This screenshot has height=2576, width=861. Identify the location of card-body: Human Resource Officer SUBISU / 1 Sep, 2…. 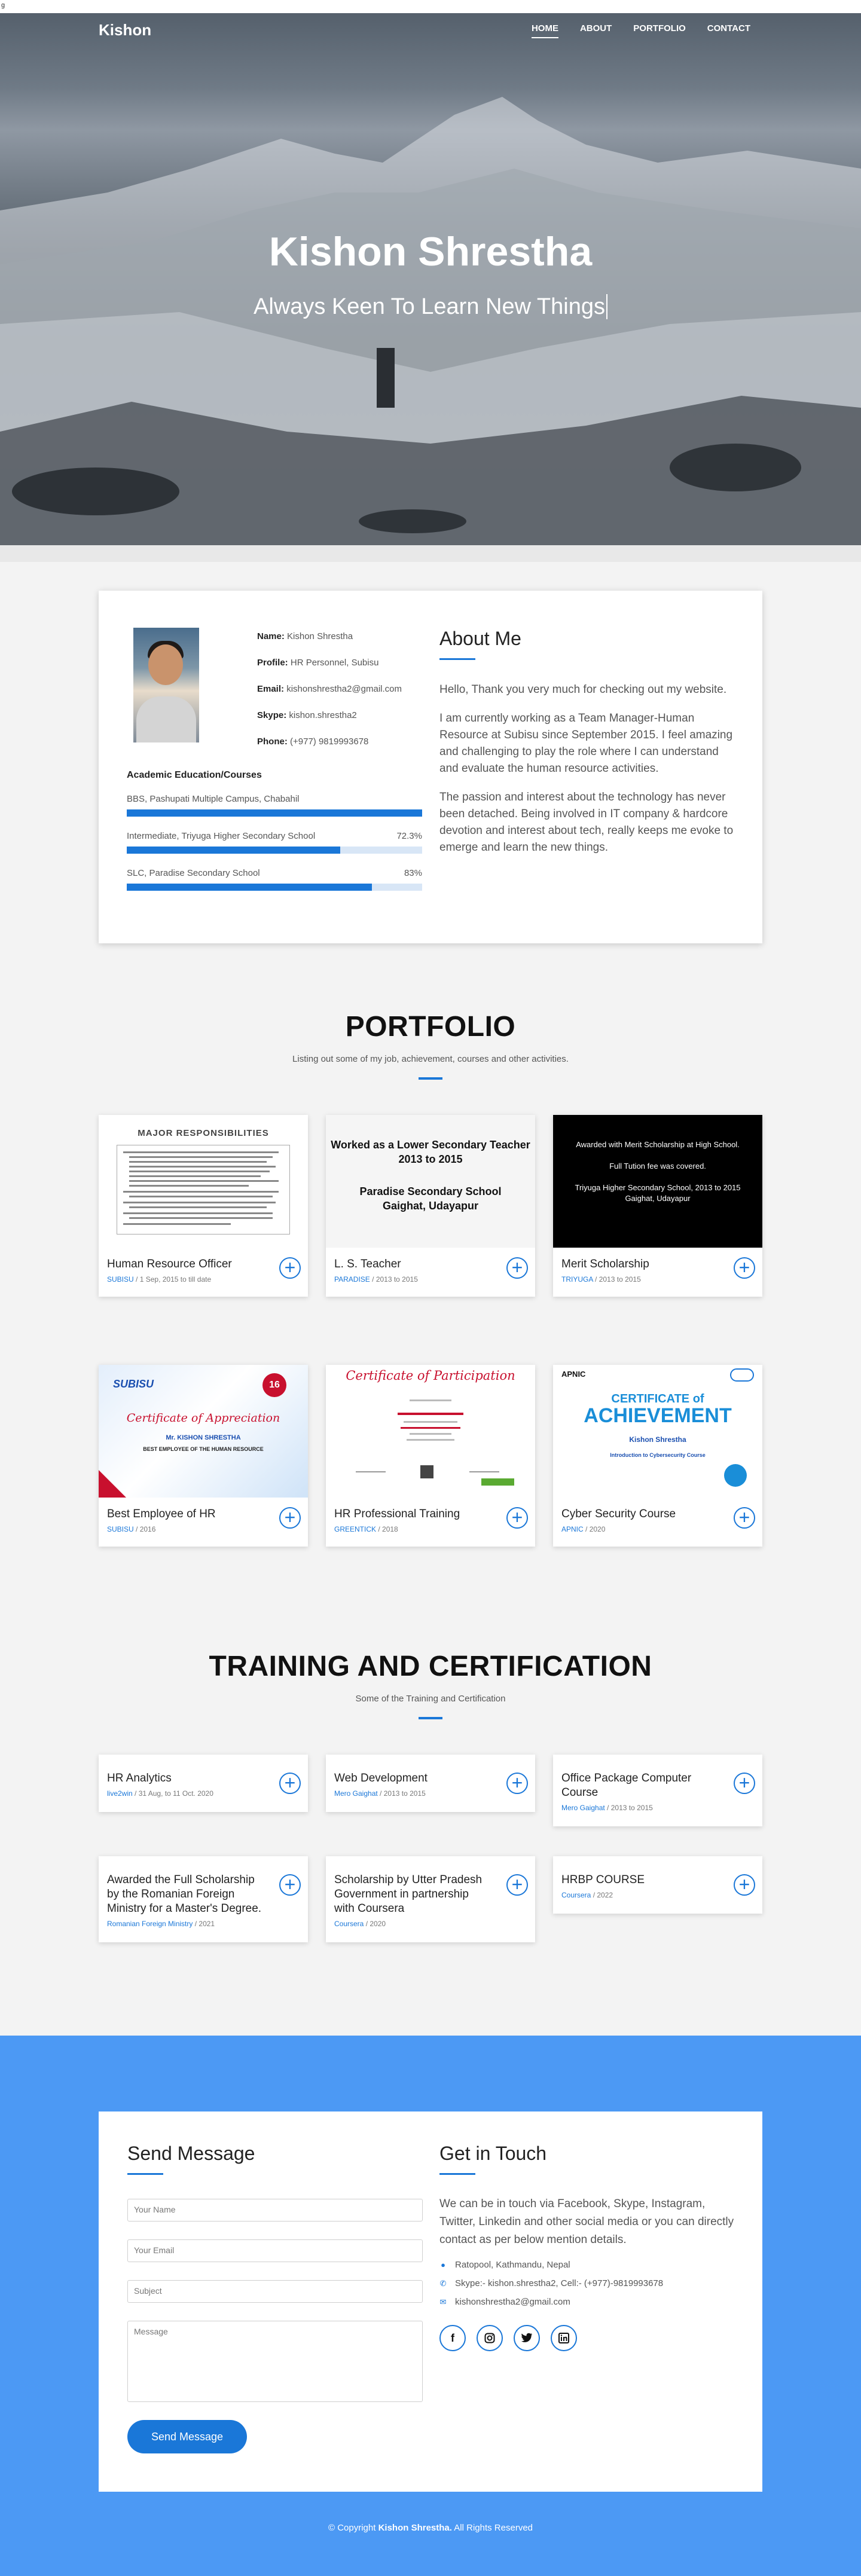
(203, 1273).